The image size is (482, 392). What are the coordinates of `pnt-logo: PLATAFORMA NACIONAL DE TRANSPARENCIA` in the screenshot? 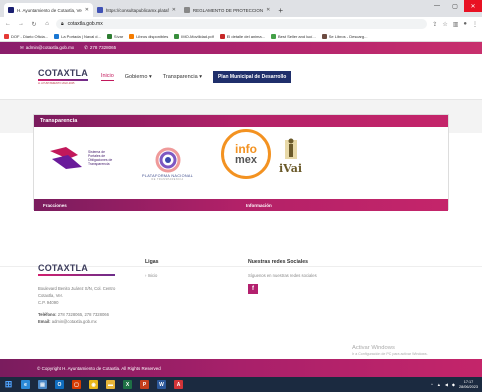 It's located at (167, 164).